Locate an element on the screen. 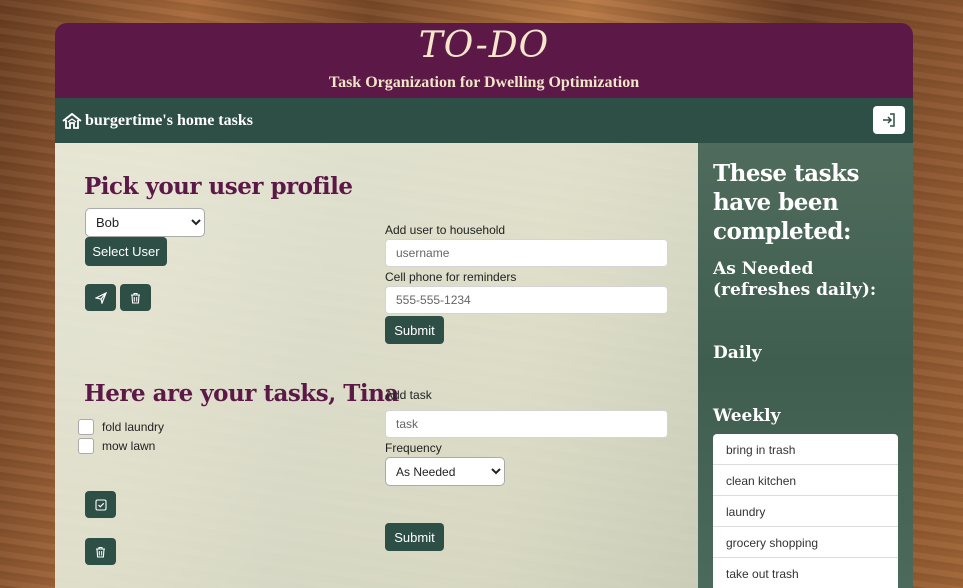 This screenshot has height=588, width=963. user-select: Bob is located at coordinates (145, 222).